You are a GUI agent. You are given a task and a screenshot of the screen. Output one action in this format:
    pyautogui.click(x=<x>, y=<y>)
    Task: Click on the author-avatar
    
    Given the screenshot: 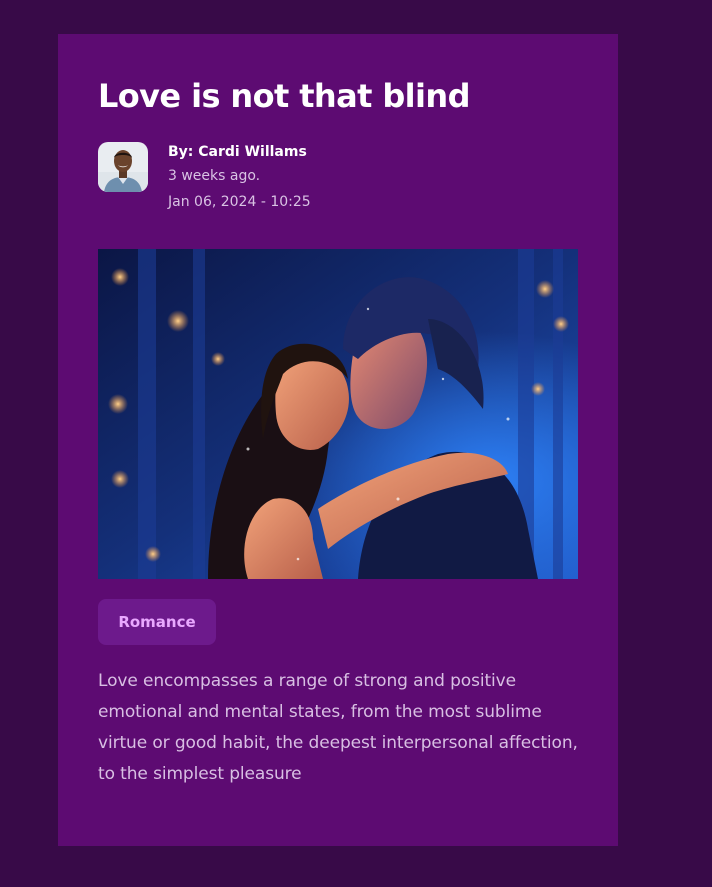 What is the action you would take?
    pyautogui.click(x=123, y=167)
    